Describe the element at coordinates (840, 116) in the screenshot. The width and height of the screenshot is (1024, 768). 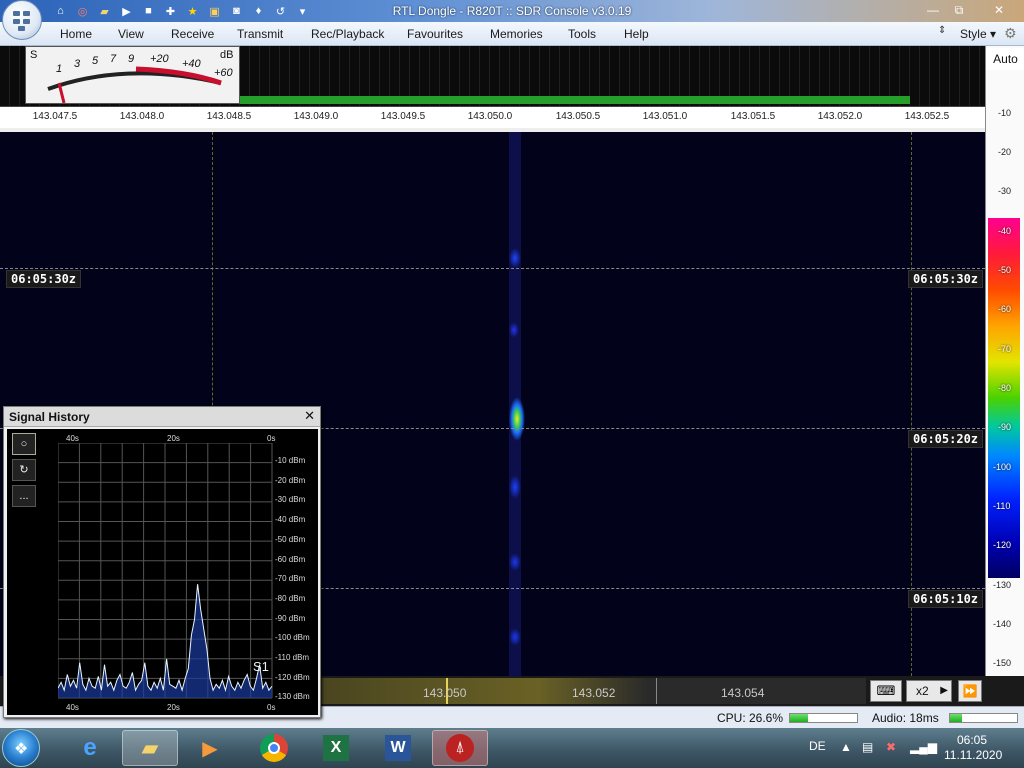
I see `freq-tick: 143.052.0` at that location.